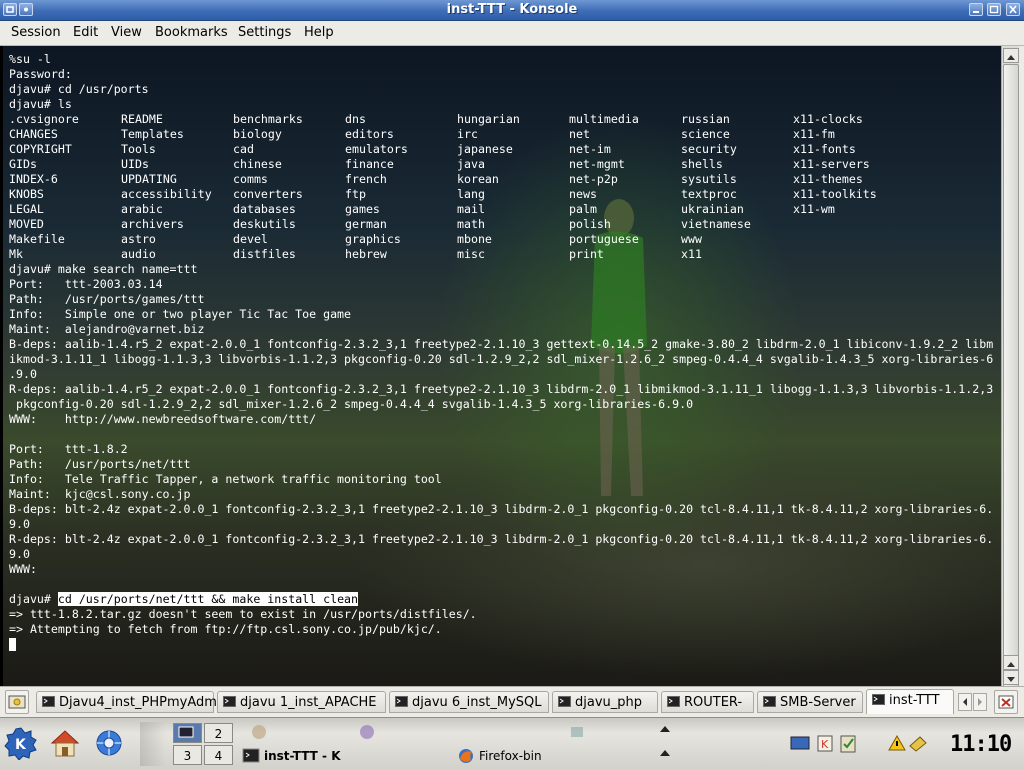  I want to click on terminal-line: Maint: kjc@csl.sony.co.jp, so click(100, 494).